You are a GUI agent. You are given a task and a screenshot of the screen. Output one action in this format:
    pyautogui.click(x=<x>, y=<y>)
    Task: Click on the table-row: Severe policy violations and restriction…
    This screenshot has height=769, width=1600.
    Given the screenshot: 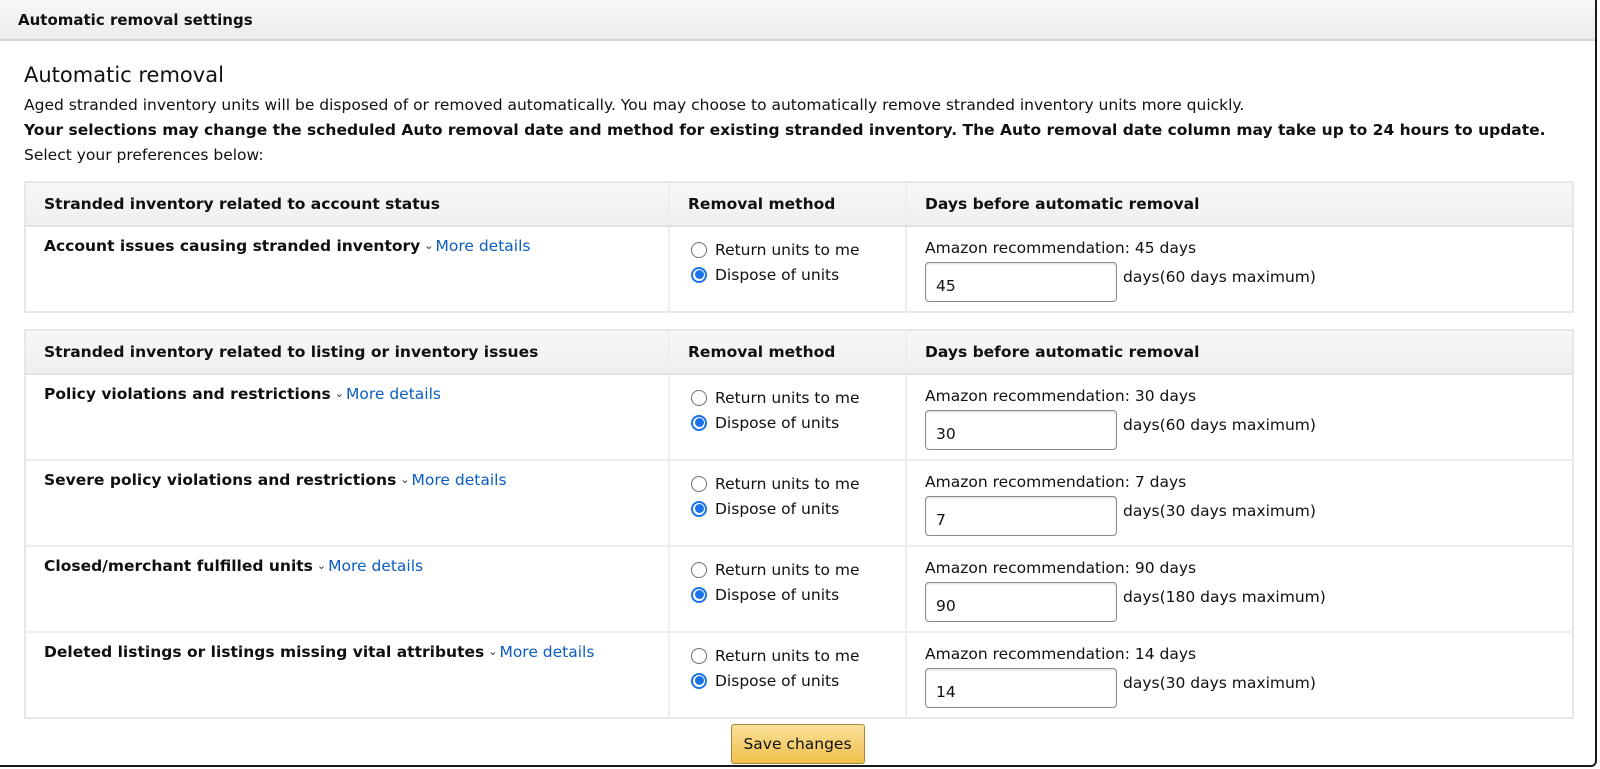 What is the action you would take?
    pyautogui.click(x=799, y=502)
    